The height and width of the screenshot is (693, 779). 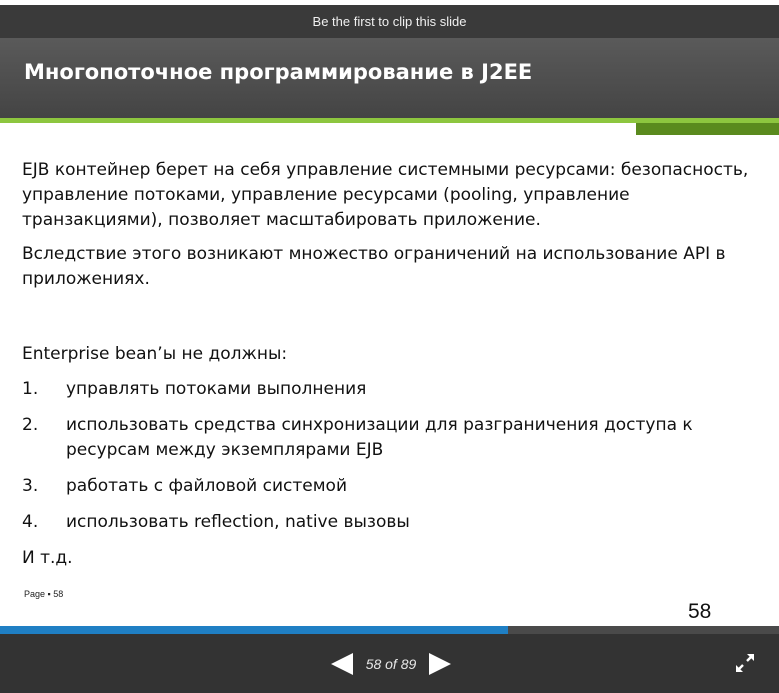 What do you see at coordinates (342, 664) in the screenshot?
I see `prev-arrow-icon` at bounding box center [342, 664].